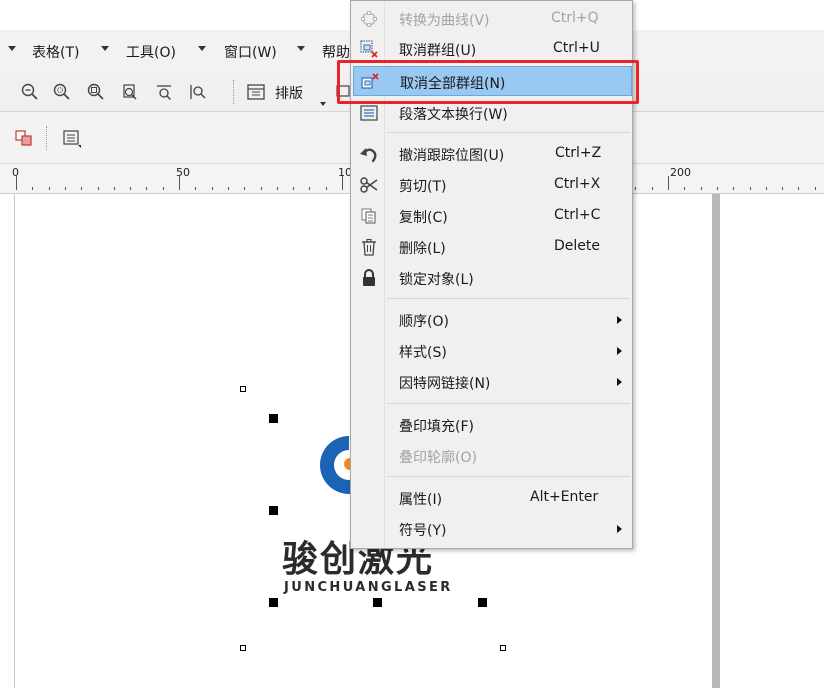 The image size is (824, 688). Describe the element at coordinates (368, 587) in the screenshot. I see `logo-english-text: JUNCHUANGLASER` at that location.